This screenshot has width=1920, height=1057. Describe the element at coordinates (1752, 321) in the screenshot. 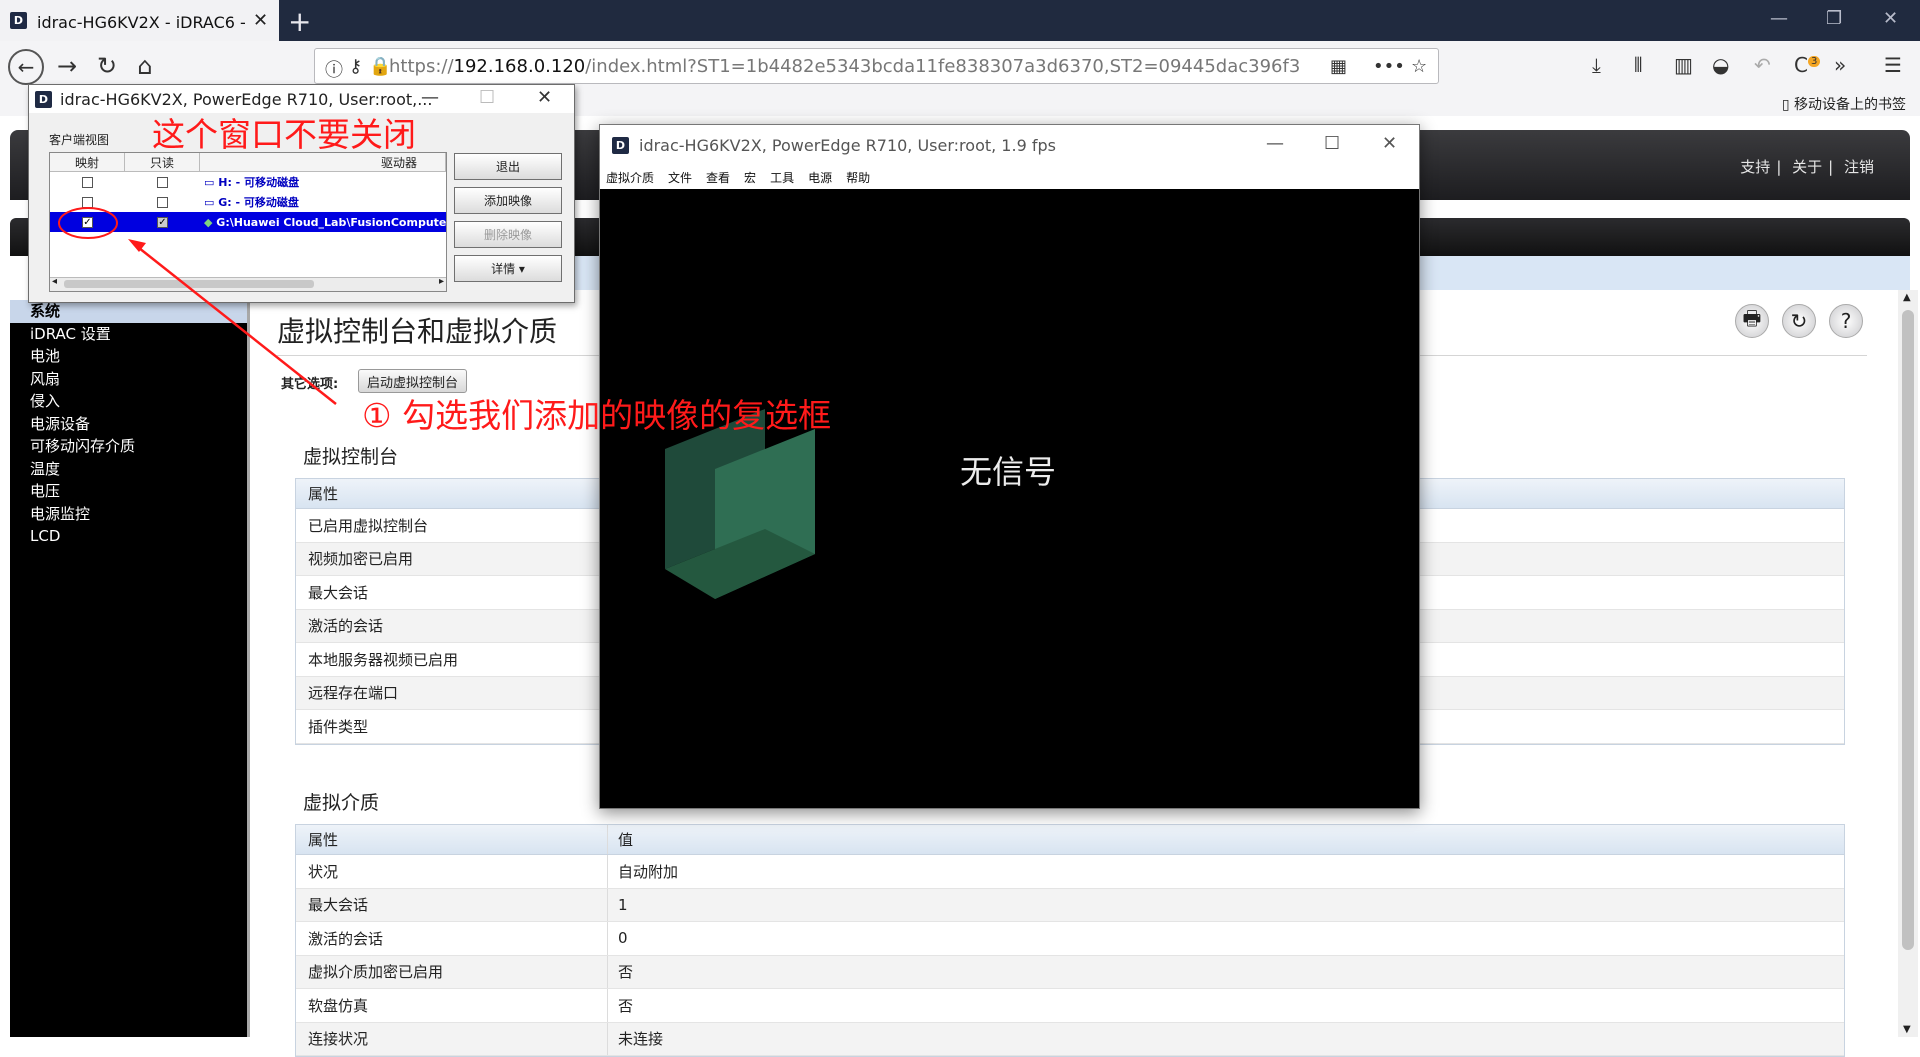

I see `print-icon: 🖶` at that location.